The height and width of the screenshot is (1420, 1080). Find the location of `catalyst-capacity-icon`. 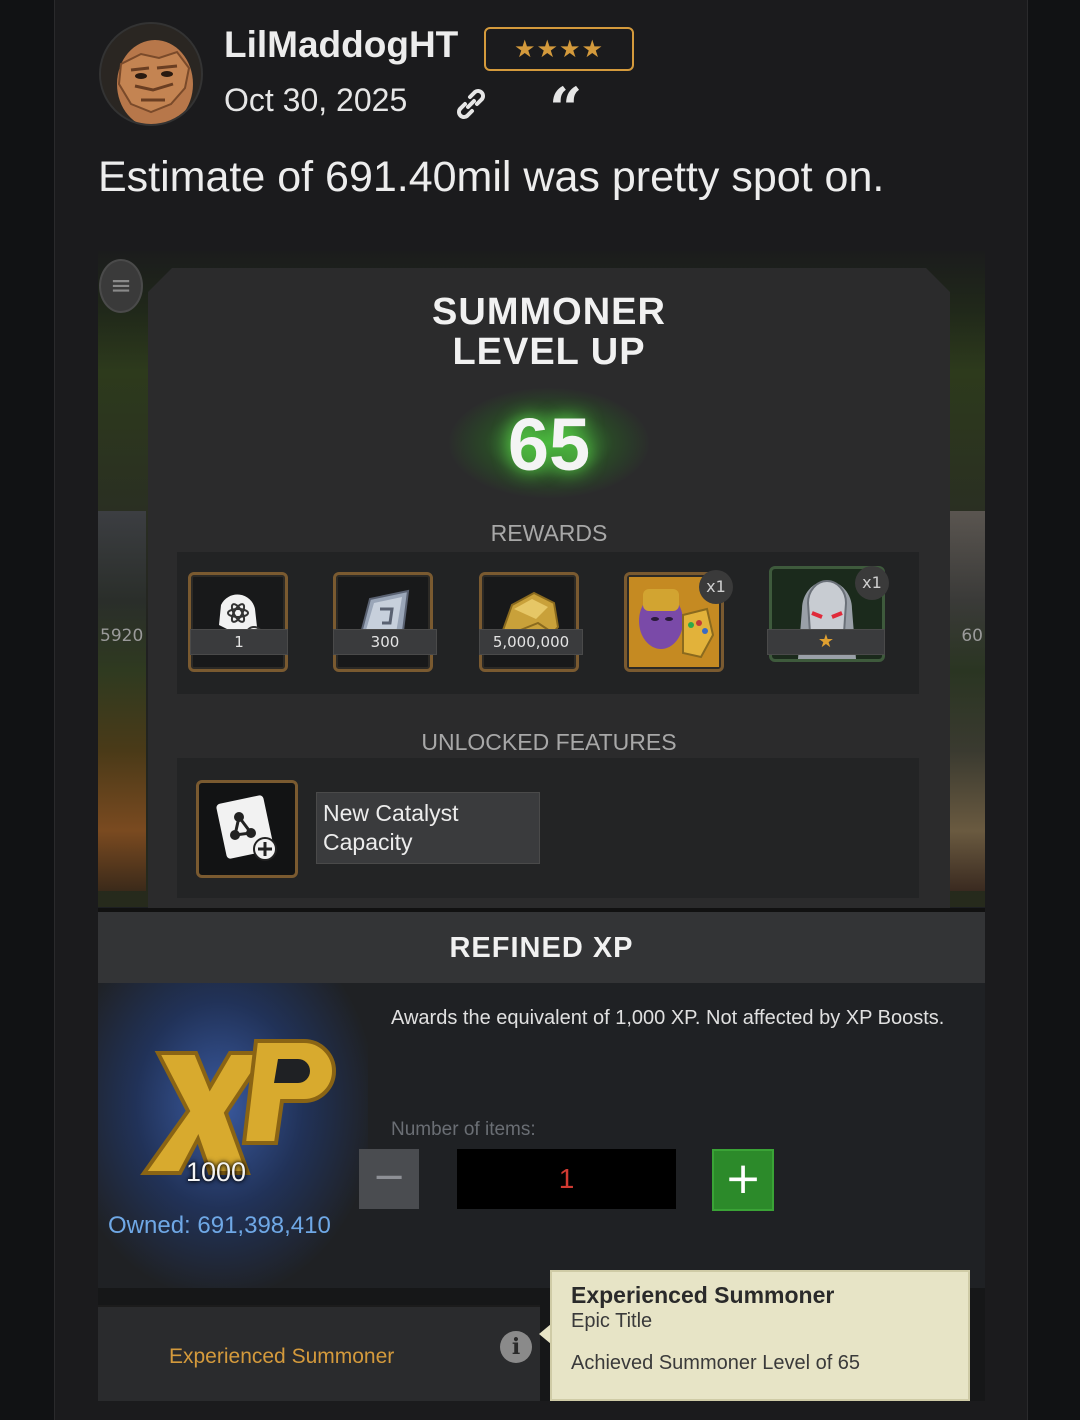

catalyst-capacity-icon is located at coordinates (247, 829).